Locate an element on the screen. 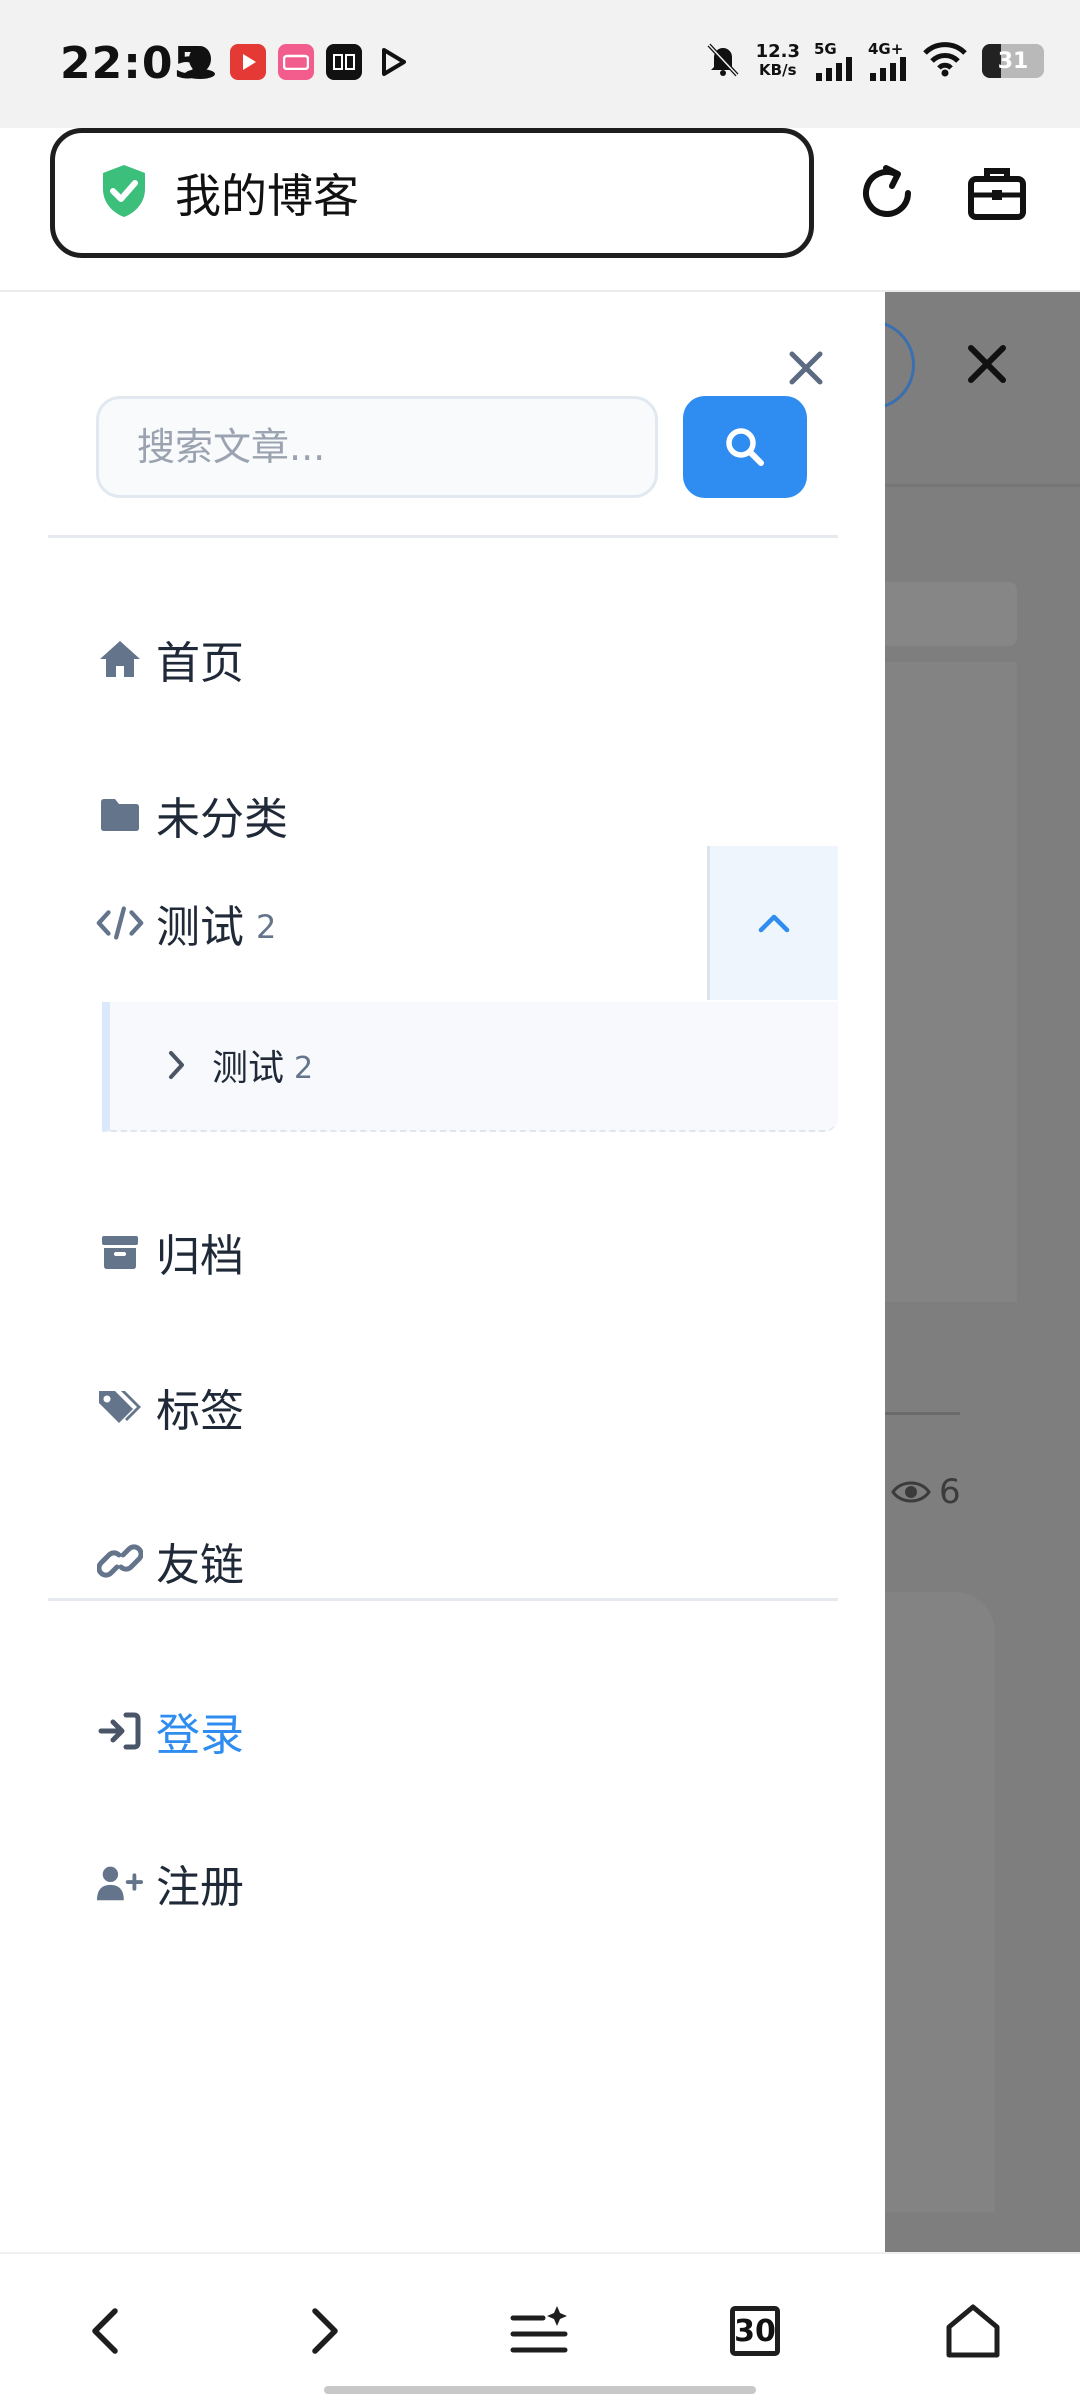 Image resolution: width=1080 pixels, height=2400 pixels. address-bar: 我的博客 is located at coordinates (432, 193).